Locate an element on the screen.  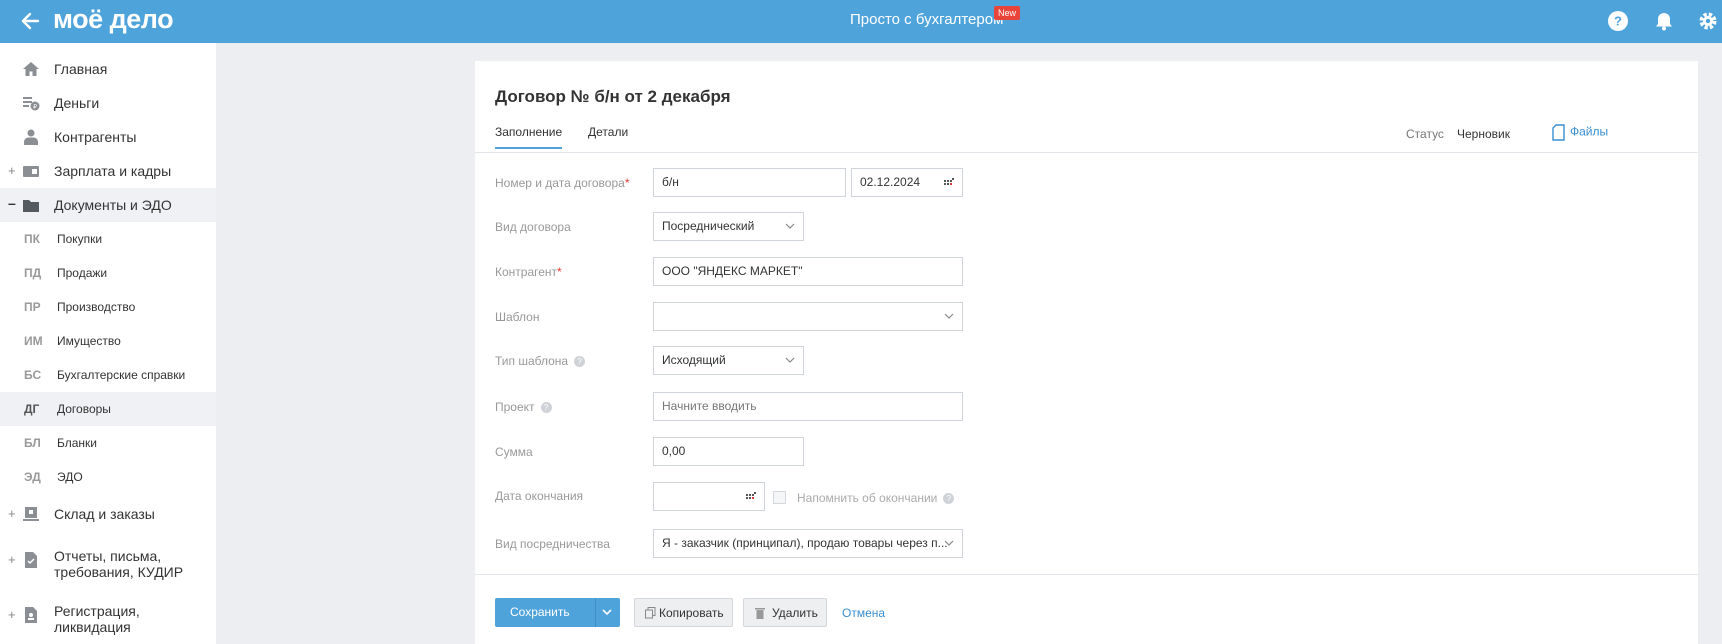
sidebar-subitem-forms: БЛ Бланки is located at coordinates (108, 443).